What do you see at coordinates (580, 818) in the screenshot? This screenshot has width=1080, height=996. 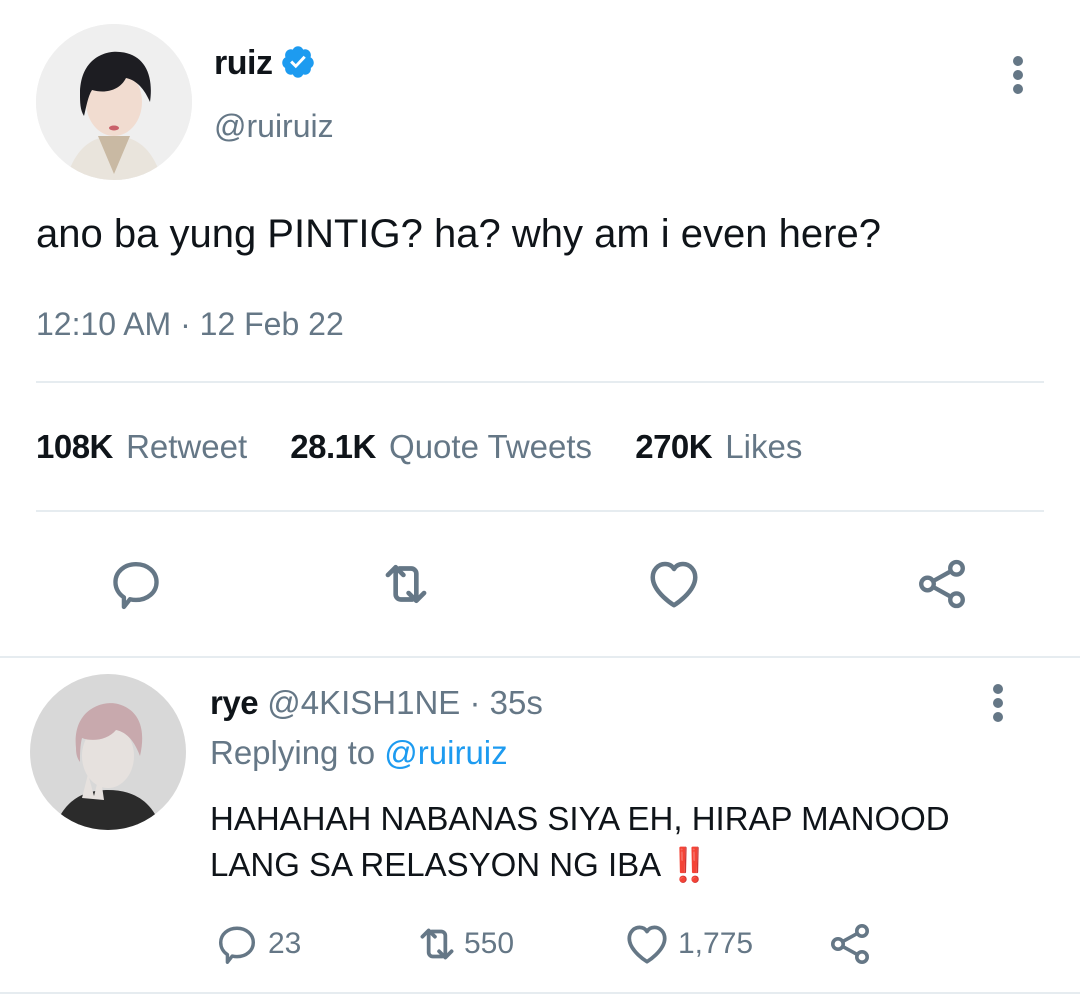 I see `reply-text-line1: HAHAHAH NABANAS SIYA EH, HIRAP MANOOD` at bounding box center [580, 818].